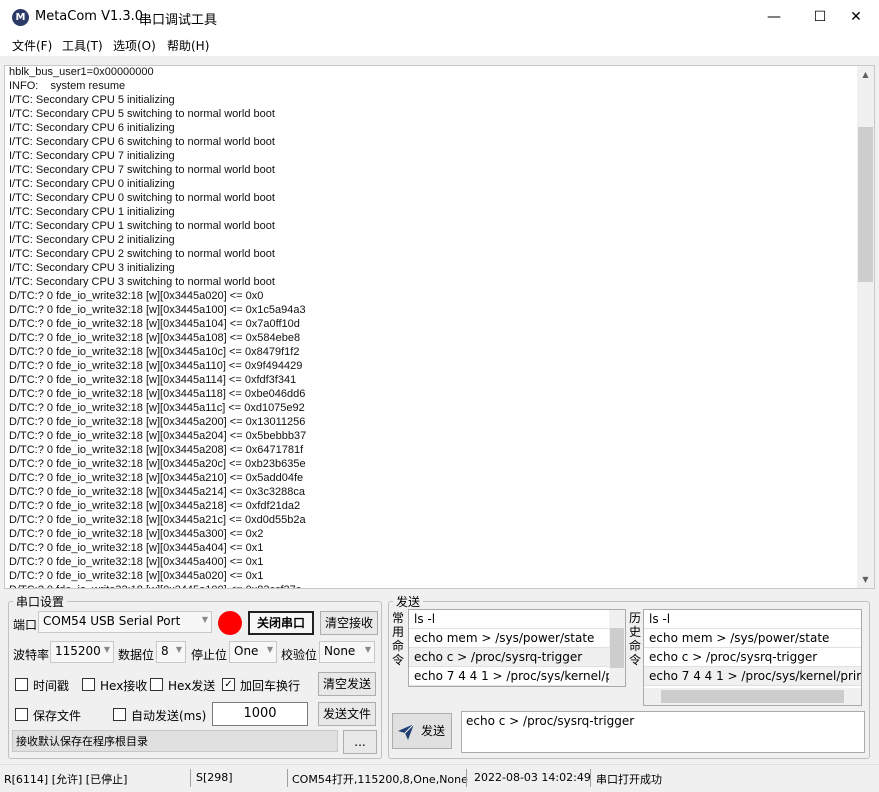 Image resolution: width=879 pixels, height=792 pixels. Describe the element at coordinates (92, 156) in the screenshot. I see `terminal-line: I/TC: Secondary CPU 7 initializing` at that location.